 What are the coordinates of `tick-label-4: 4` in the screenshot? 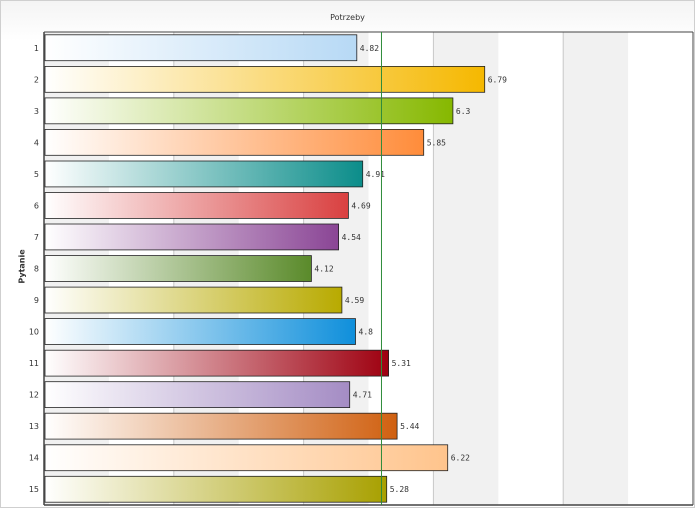 It's located at (36, 142).